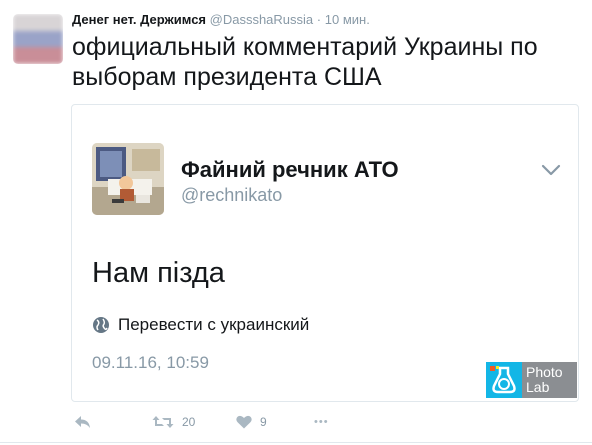 Image resolution: width=592 pixels, height=445 pixels. Describe the element at coordinates (347, 19) in the screenshot. I see `tweet-timestamp: 10 мин.` at that location.